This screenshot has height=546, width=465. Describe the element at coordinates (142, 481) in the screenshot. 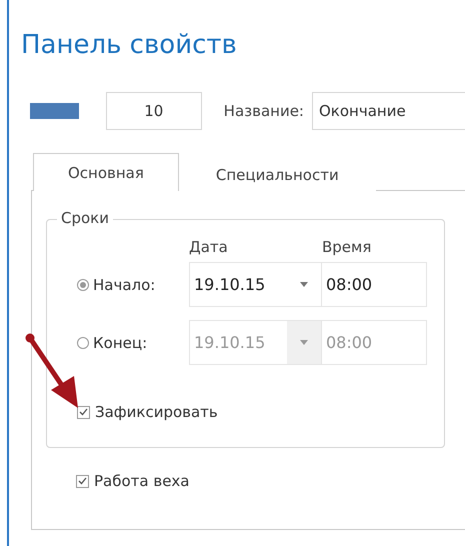

I see `checkbox-label: Работа веха` at that location.